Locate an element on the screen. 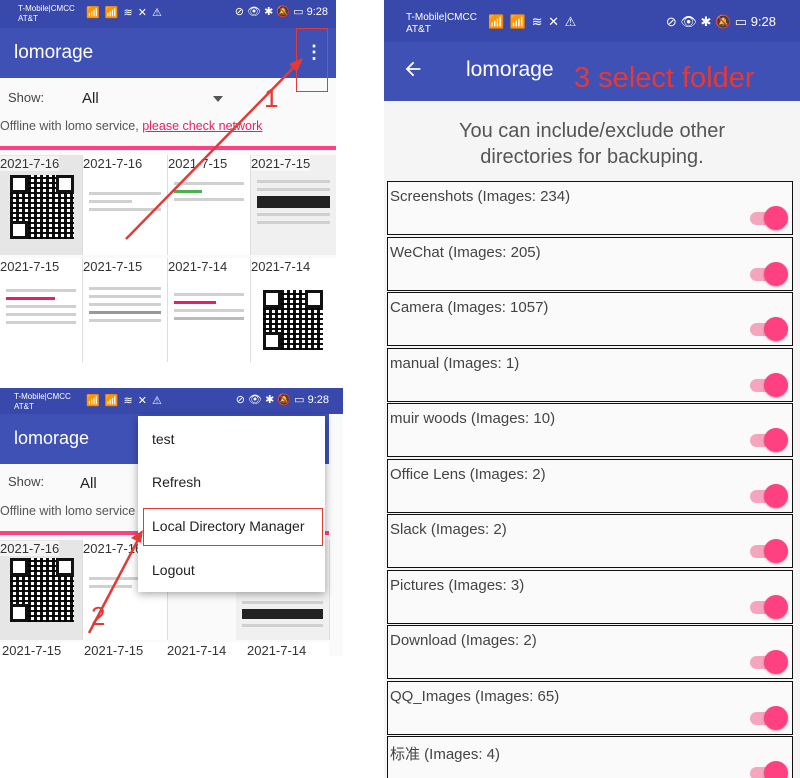 This screenshot has height=778, width=800. check-network-link: please check network is located at coordinates (202, 126).